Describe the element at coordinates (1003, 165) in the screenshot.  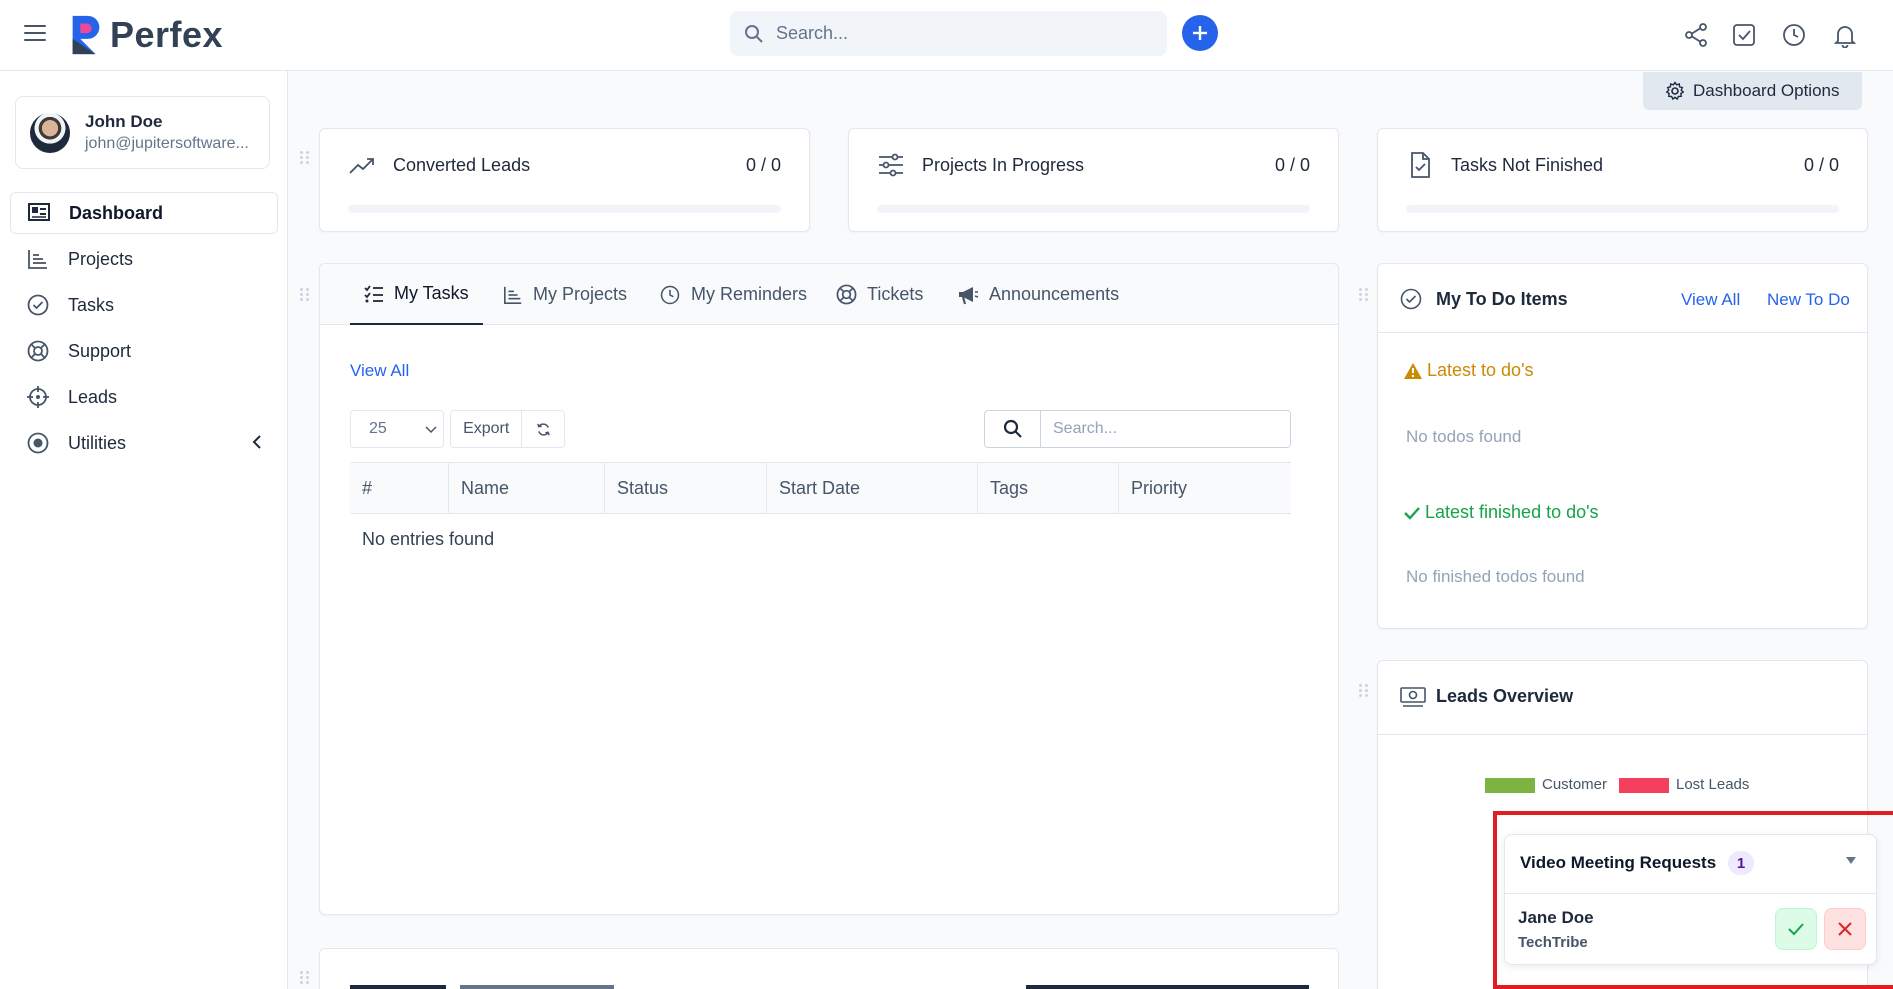
I see `stat-title: Projects In Progress` at that location.